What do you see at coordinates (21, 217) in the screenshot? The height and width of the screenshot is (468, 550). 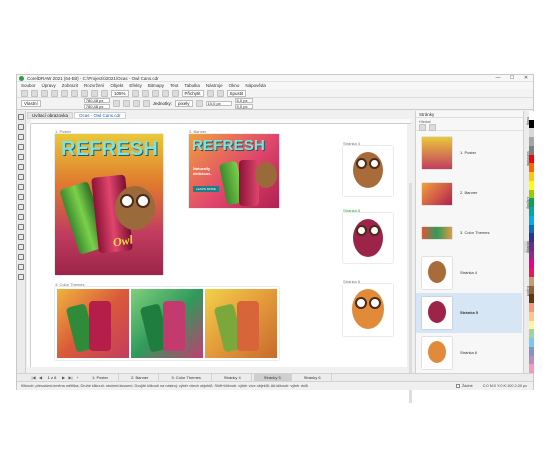 I see `parallel-dimension-icon` at bounding box center [21, 217].